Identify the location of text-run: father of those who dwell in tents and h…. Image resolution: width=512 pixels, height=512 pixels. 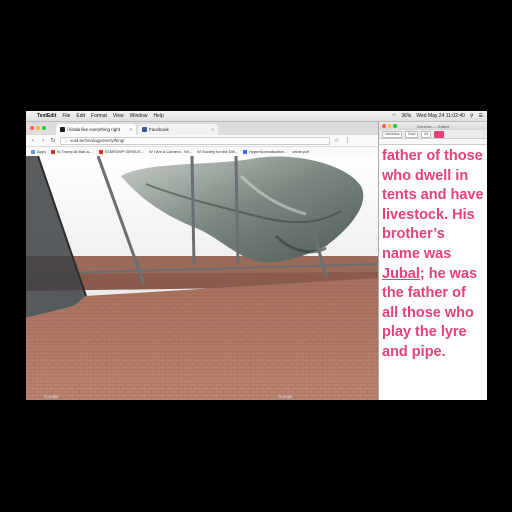
(433, 205).